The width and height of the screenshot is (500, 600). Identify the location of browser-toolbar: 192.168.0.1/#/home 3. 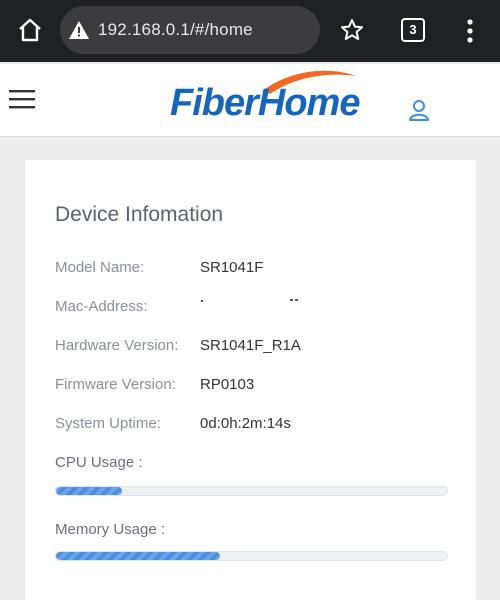
(250, 31).